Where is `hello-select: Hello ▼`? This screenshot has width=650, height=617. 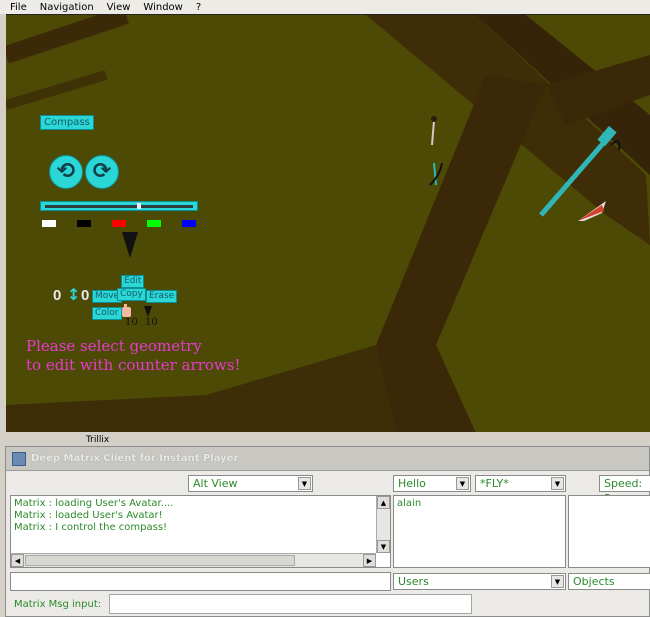
hello-select: Hello ▼ is located at coordinates (432, 483).